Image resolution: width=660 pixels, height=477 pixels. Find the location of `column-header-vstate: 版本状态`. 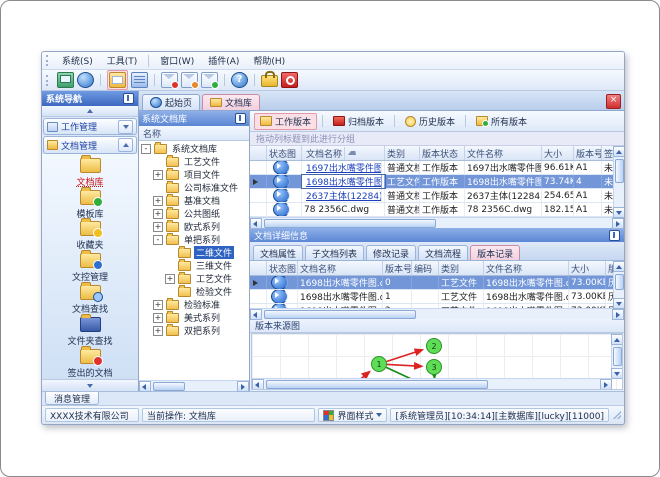

column-header-vstate: 版本状态 is located at coordinates (442, 153).